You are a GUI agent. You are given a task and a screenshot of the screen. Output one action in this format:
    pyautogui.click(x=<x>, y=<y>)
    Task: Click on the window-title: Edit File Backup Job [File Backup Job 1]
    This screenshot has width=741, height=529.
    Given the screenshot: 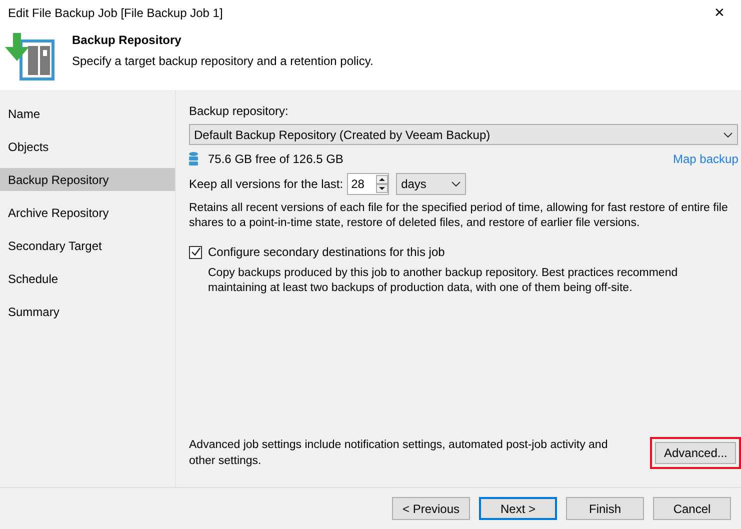 What is the action you would take?
    pyautogui.click(x=115, y=13)
    